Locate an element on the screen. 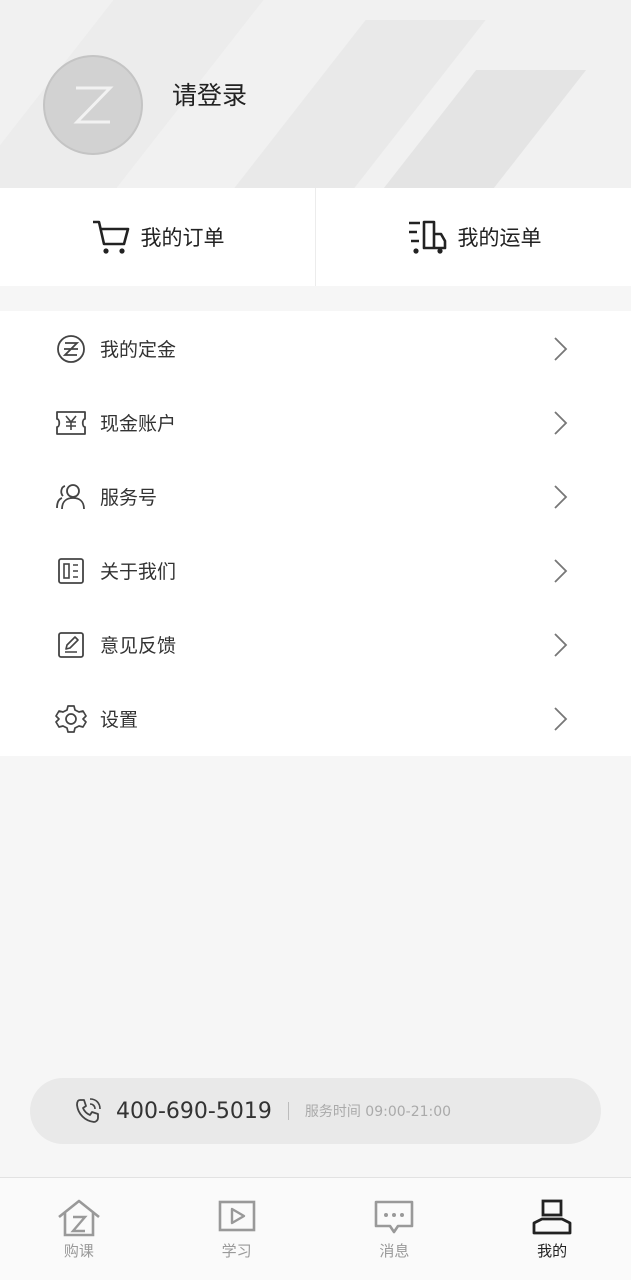 The image size is (631, 1280). tab-messages: 消息 is located at coordinates (395, 1229).